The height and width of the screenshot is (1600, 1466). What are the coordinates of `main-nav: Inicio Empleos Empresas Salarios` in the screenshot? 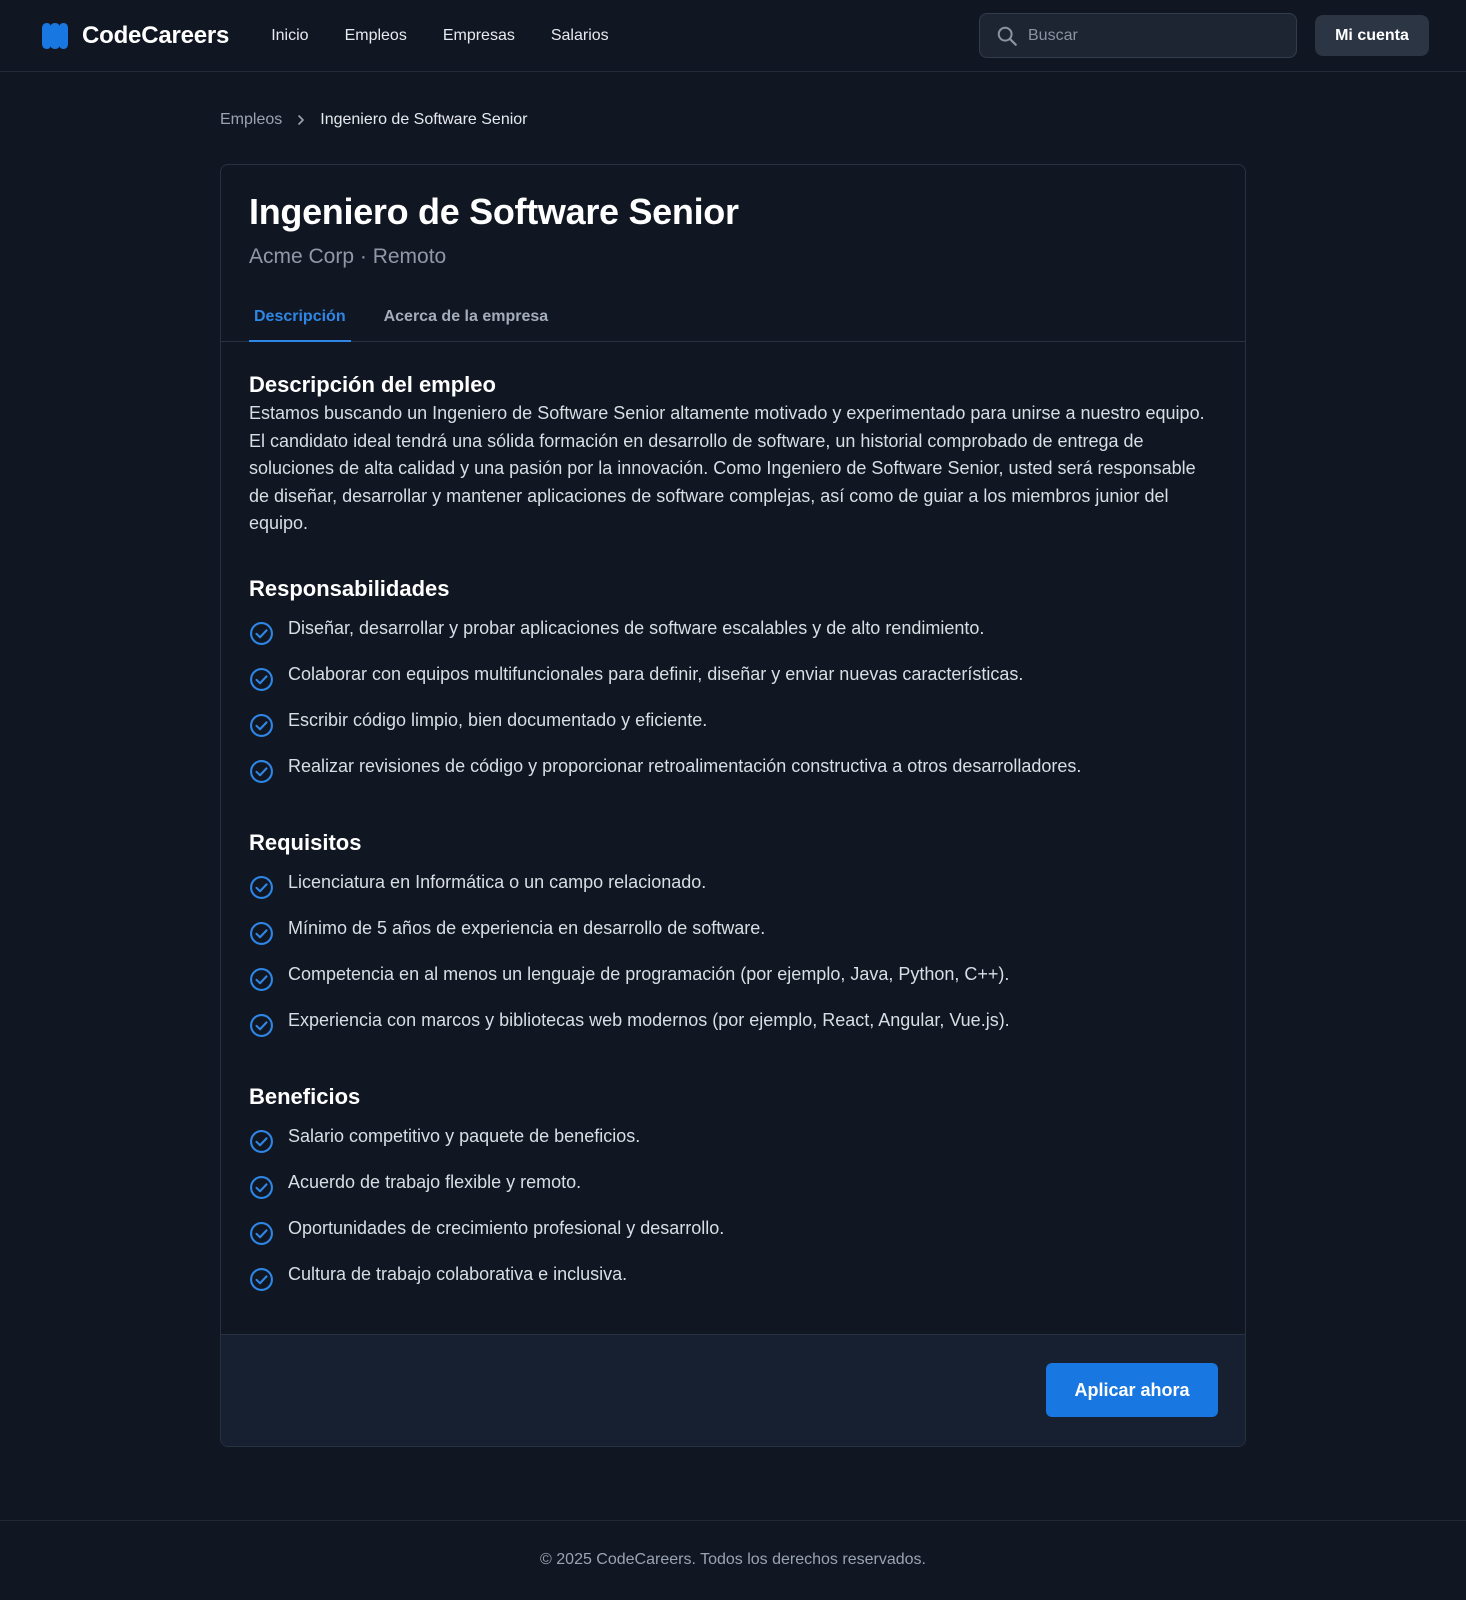 It's located at (439, 36).